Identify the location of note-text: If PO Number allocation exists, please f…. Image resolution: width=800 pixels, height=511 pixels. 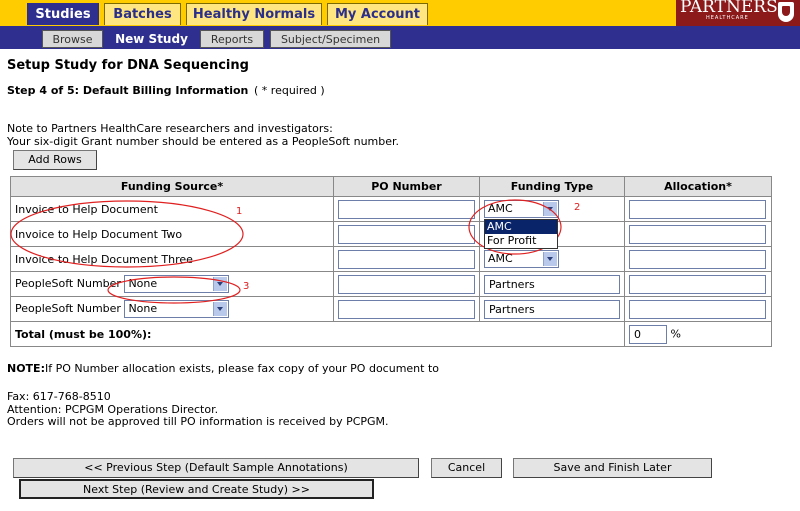
(242, 368).